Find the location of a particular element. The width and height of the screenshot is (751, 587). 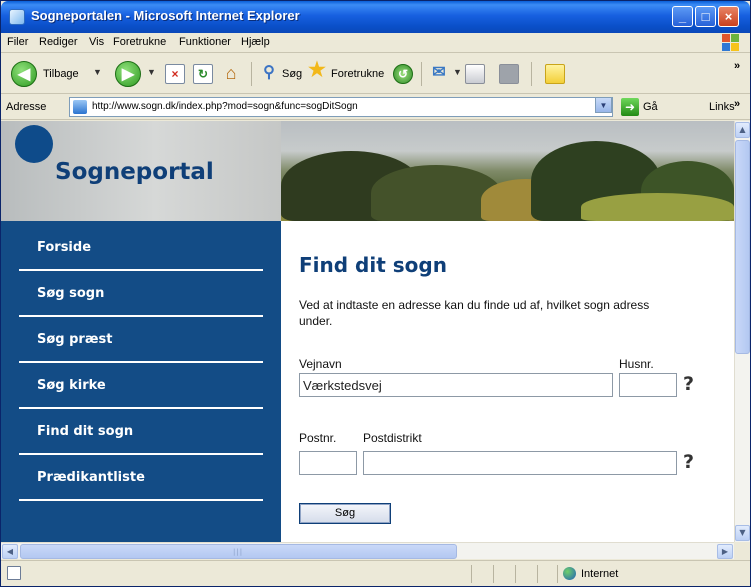

page-status-icon is located at coordinates (14, 573).